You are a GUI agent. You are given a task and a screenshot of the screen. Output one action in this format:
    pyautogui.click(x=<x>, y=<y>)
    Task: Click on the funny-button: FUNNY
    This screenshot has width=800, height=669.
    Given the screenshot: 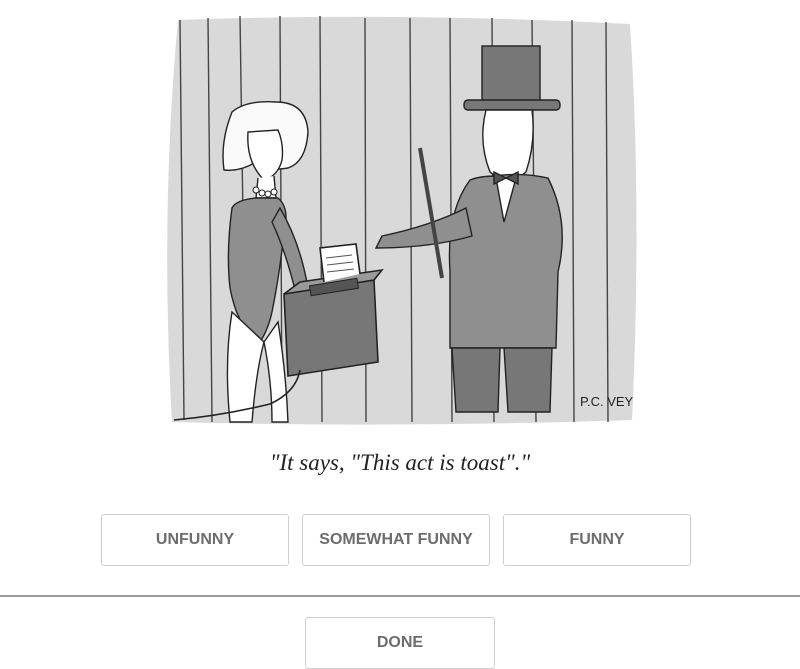 What is the action you would take?
    pyautogui.click(x=597, y=540)
    